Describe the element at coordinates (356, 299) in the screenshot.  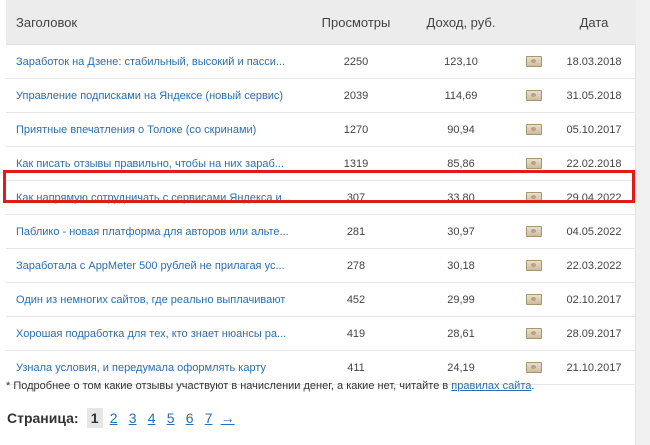
I see `row-views: 452` at that location.